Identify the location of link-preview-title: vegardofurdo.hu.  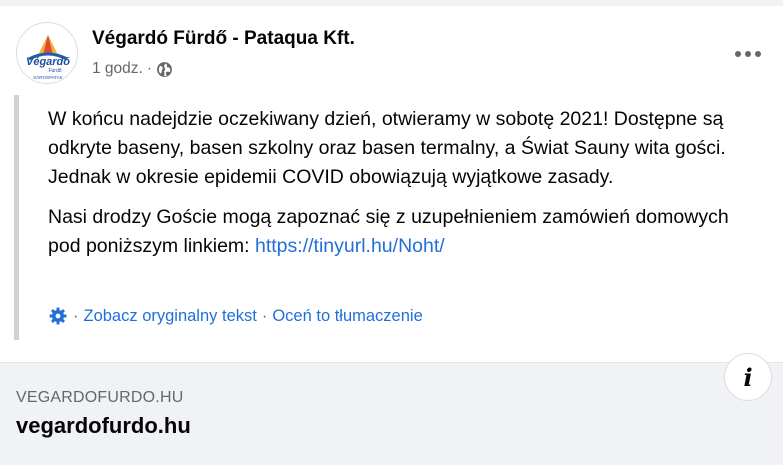
(103, 426).